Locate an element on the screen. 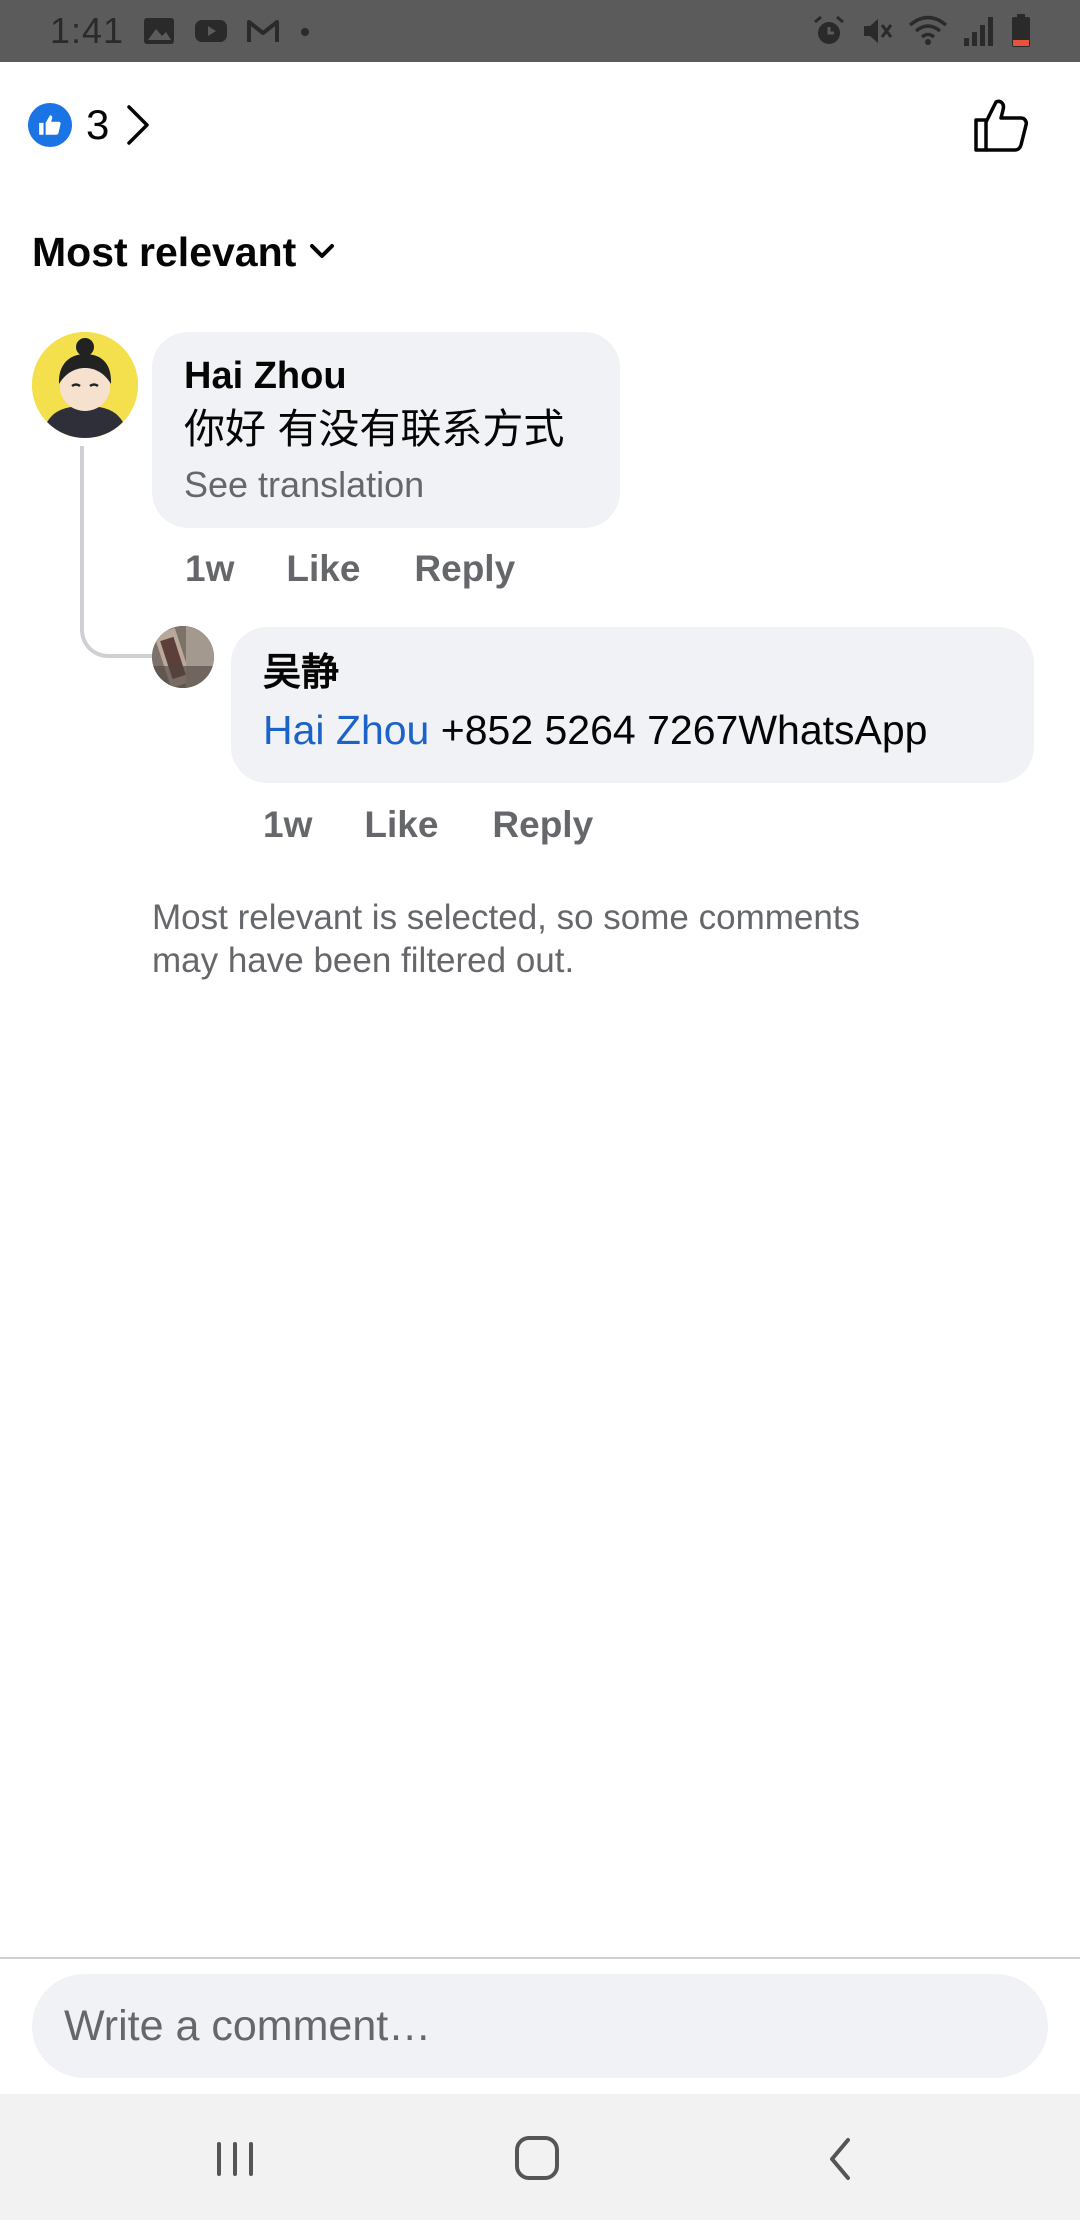  reactions-header: 3 is located at coordinates (540, 127).